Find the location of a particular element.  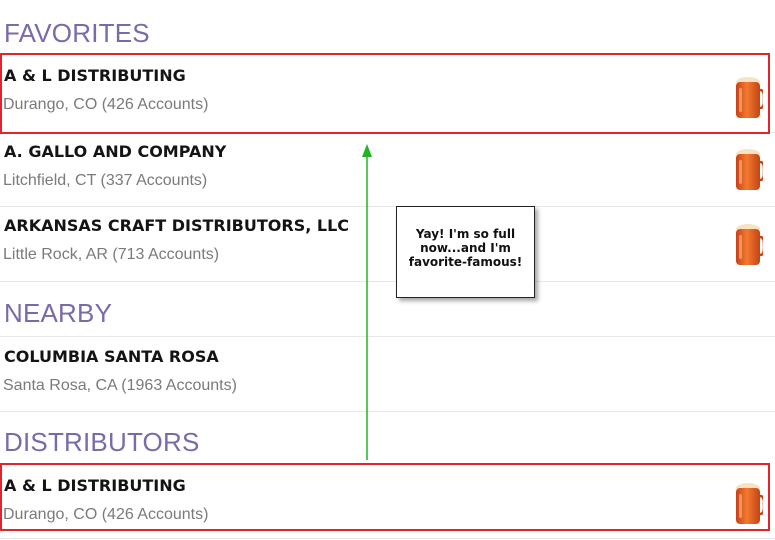

annotation-arrow is located at coordinates (367, 302).